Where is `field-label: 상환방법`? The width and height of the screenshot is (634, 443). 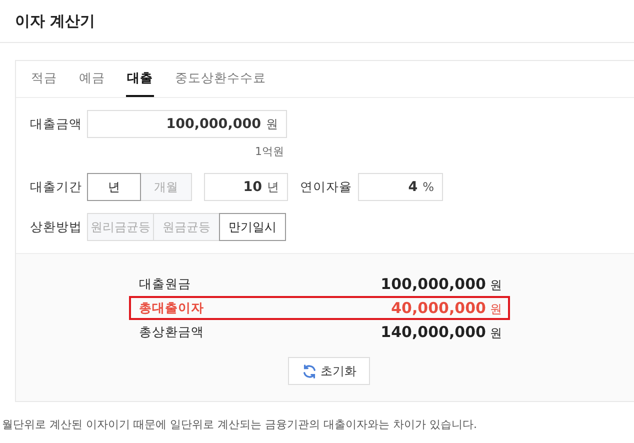
field-label: 상환방법 is located at coordinates (56, 227).